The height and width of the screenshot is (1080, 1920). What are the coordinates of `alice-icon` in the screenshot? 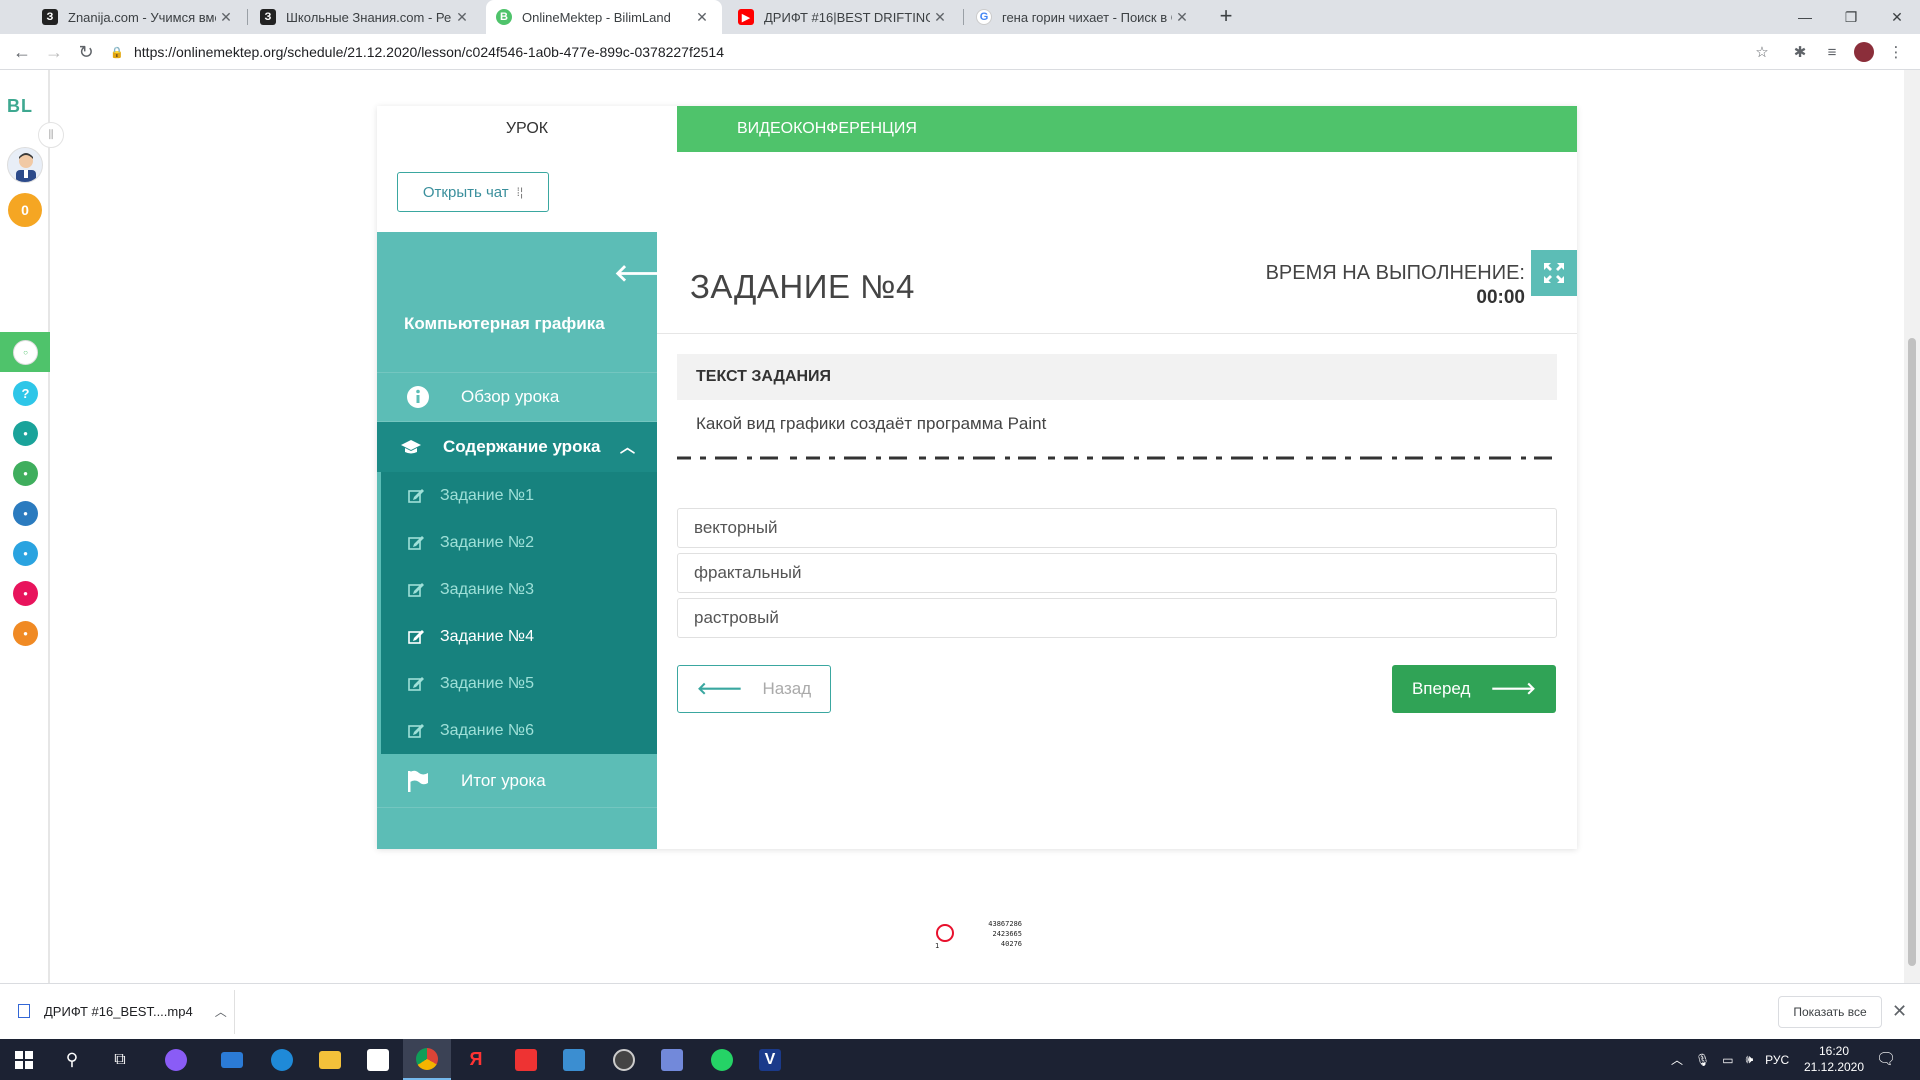 It's located at (176, 1059).